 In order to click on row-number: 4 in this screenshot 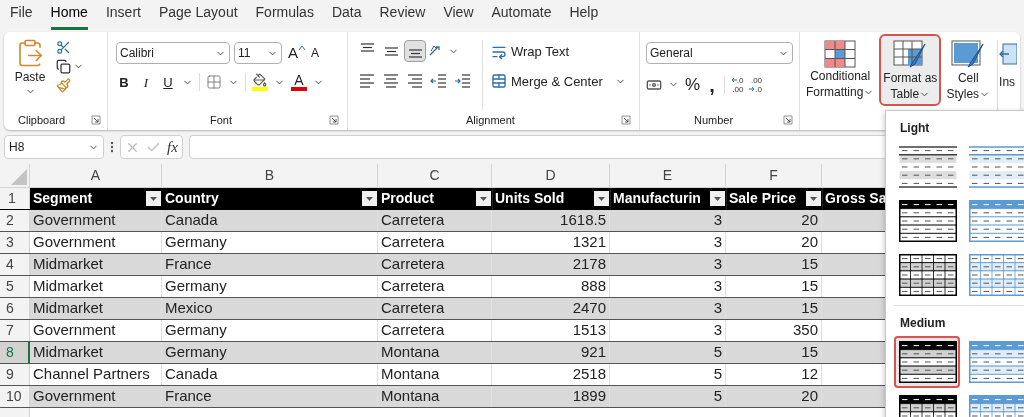, I will do `click(15, 264)`.